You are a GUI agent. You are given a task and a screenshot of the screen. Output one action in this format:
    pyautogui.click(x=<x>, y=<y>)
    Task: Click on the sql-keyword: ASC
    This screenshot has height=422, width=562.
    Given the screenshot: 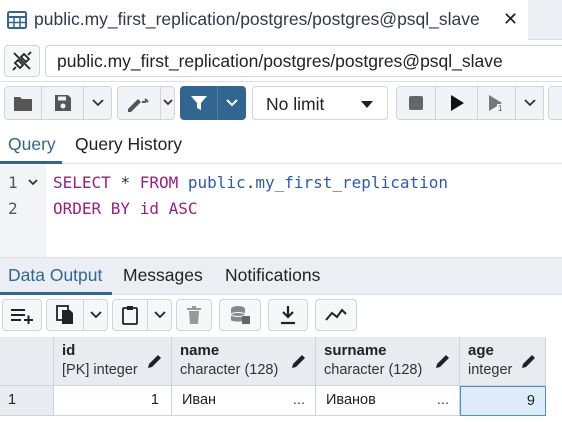 What is the action you would take?
    pyautogui.click(x=183, y=208)
    